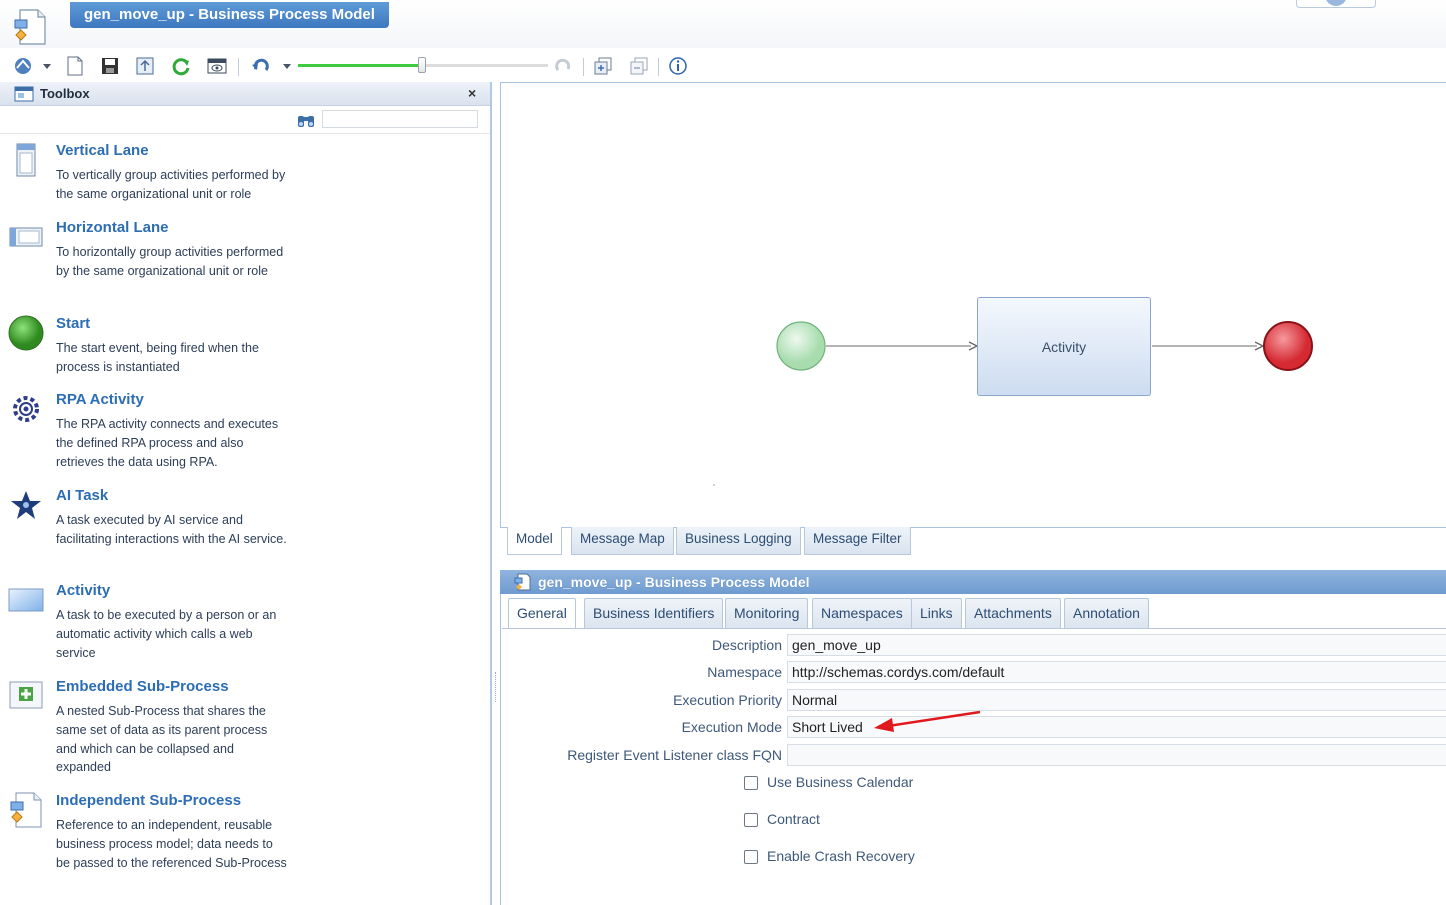 The width and height of the screenshot is (1446, 905). What do you see at coordinates (149, 800) in the screenshot?
I see `toolbox-item-title: Independent Sub-Process` at bounding box center [149, 800].